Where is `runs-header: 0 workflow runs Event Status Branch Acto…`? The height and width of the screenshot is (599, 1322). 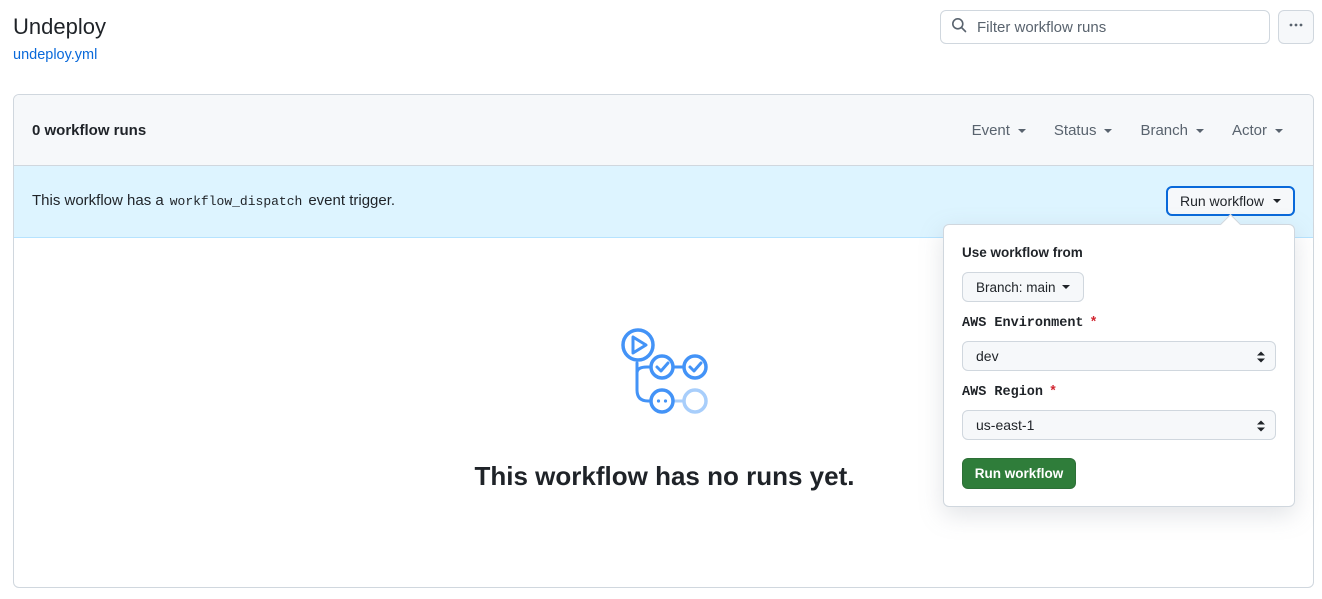
runs-header: 0 workflow runs Event Status Branch Acto… is located at coordinates (663, 130).